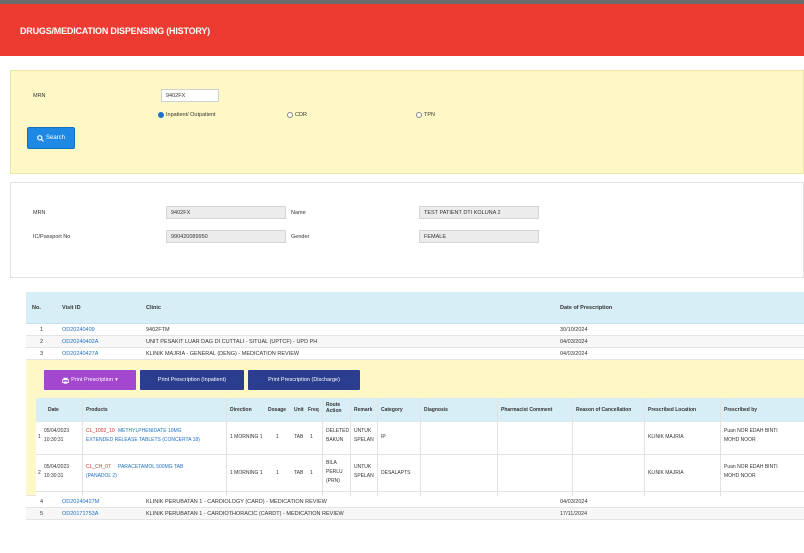 This screenshot has width=804, height=553. What do you see at coordinates (71, 308) in the screenshot?
I see `col-visit-id: Visit ID` at bounding box center [71, 308].